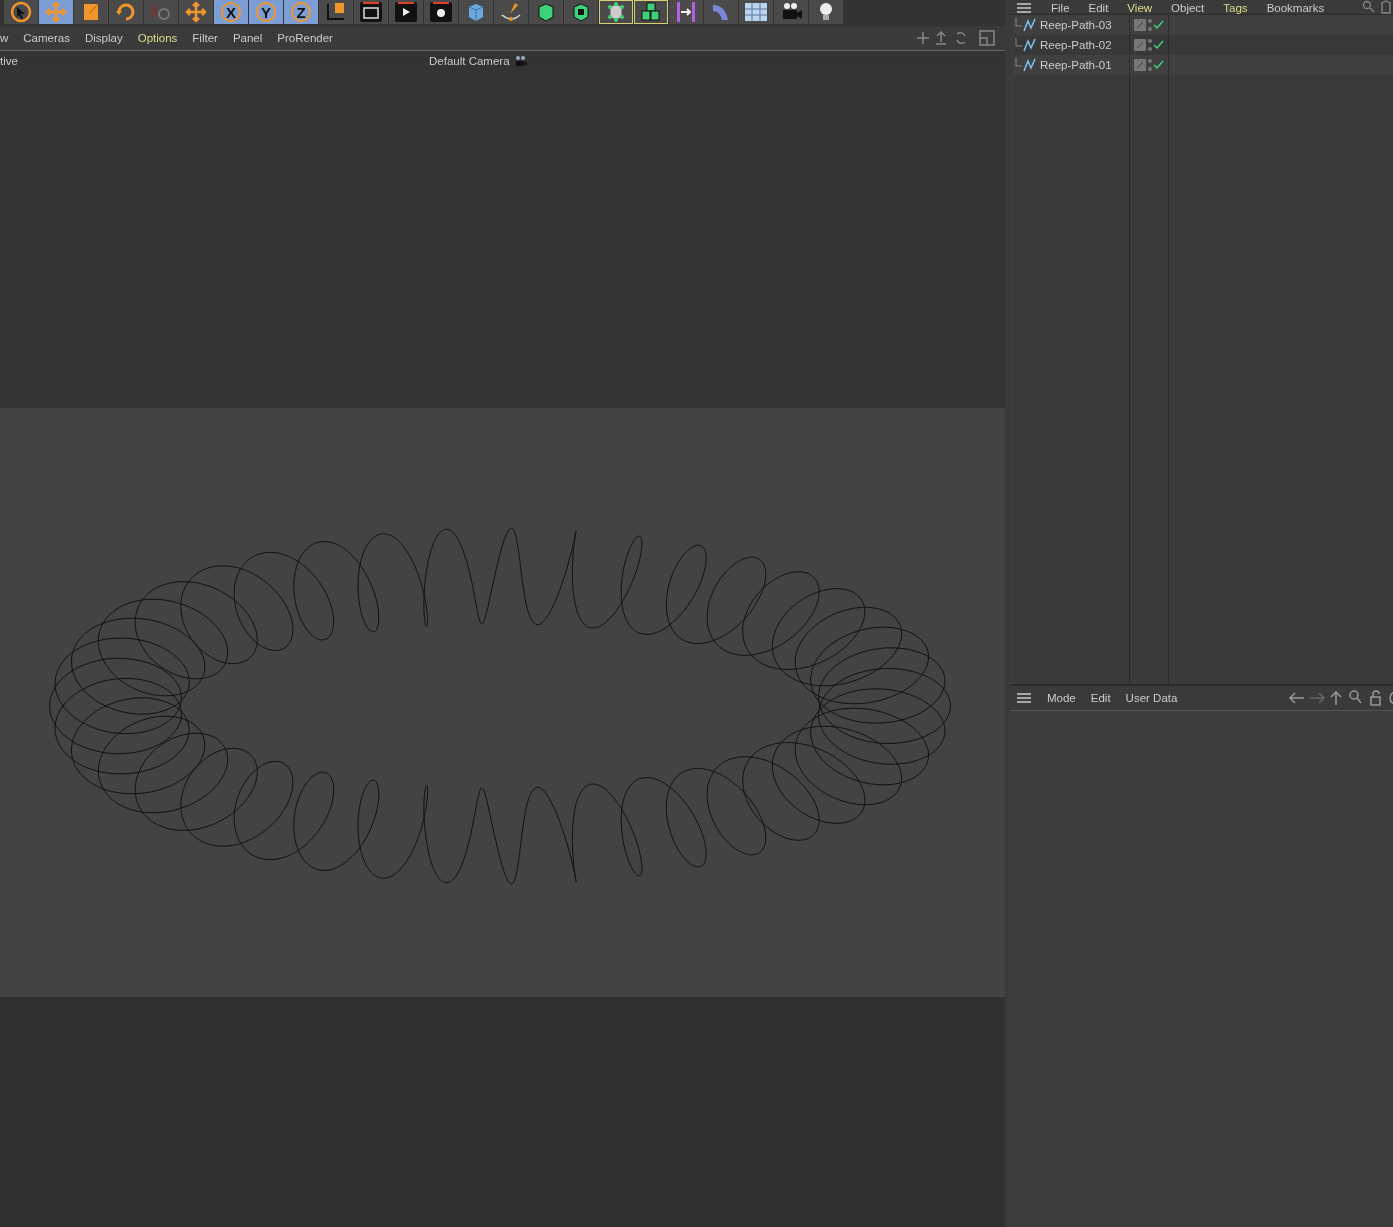 The height and width of the screenshot is (1227, 1393). I want to click on toolbar-button: Z, so click(301, 12).